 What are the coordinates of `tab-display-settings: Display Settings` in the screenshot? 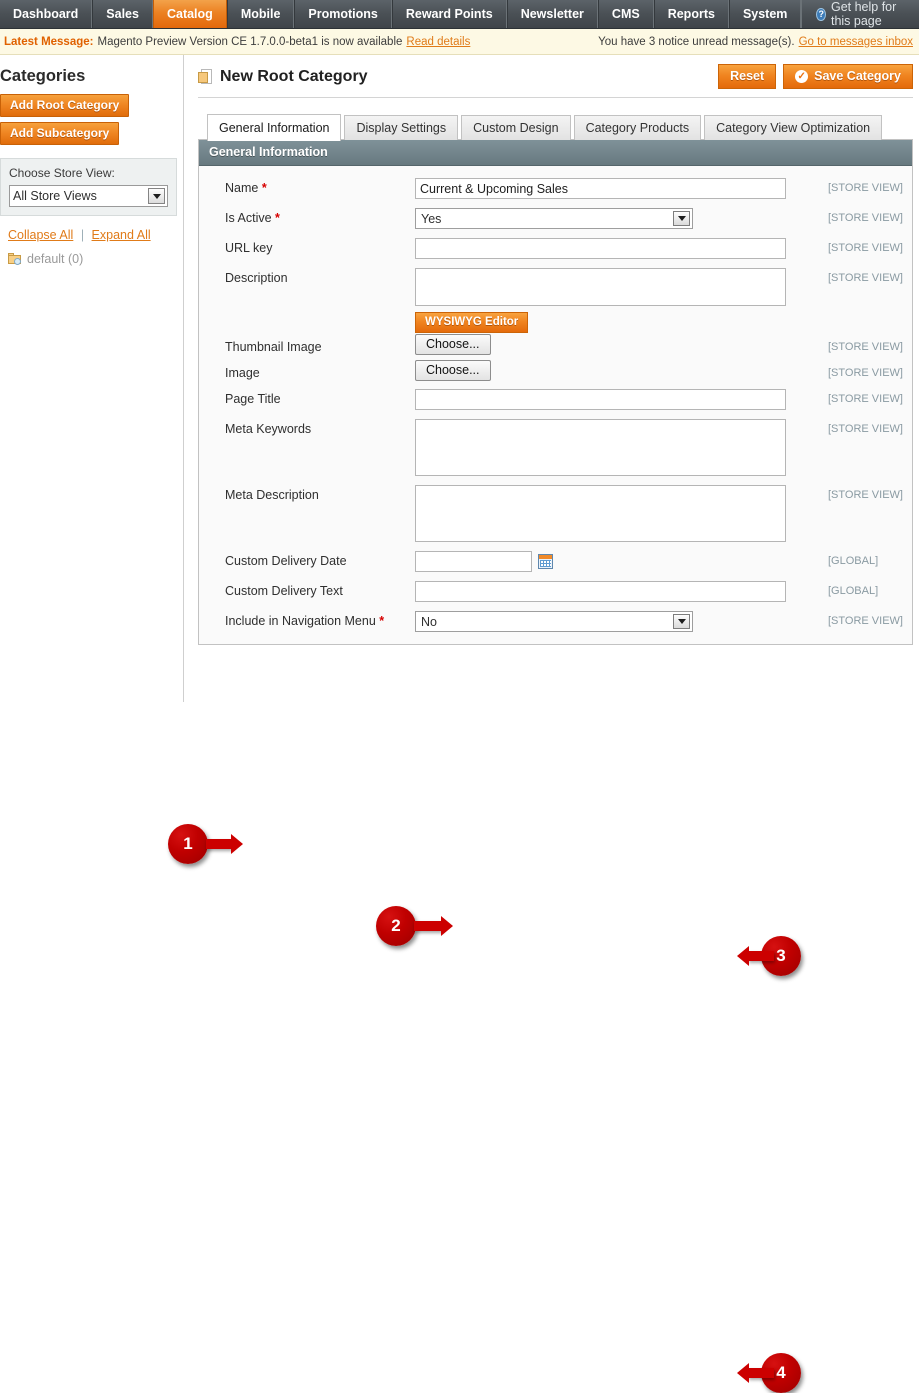 It's located at (401, 127).